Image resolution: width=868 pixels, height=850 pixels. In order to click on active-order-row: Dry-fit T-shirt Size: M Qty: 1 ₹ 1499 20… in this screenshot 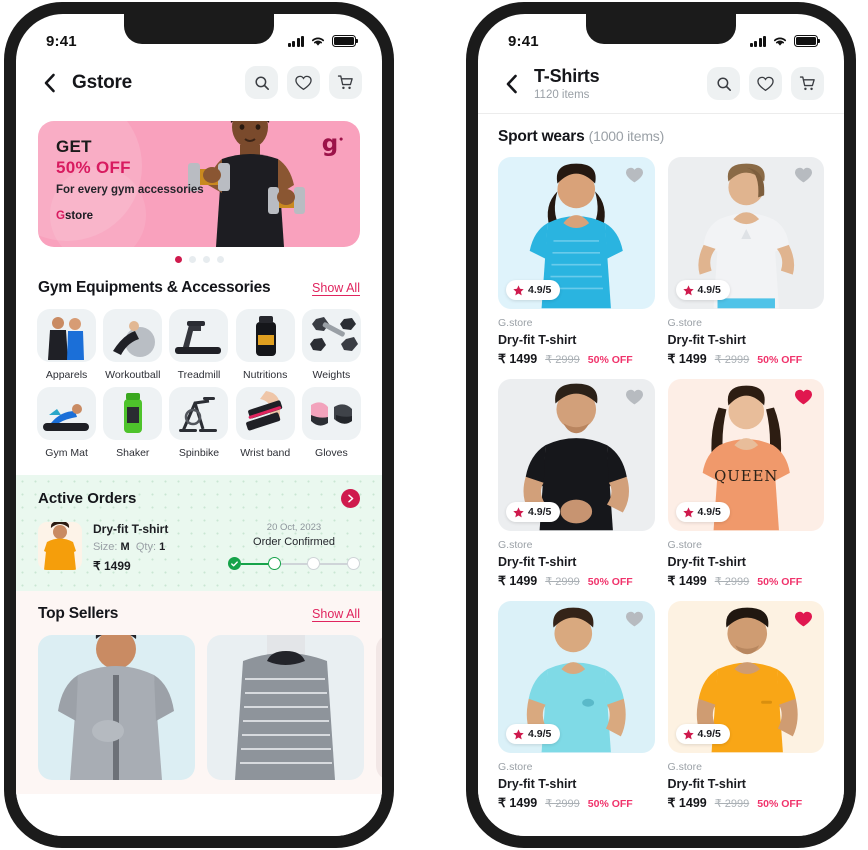, I will do `click(199, 547)`.